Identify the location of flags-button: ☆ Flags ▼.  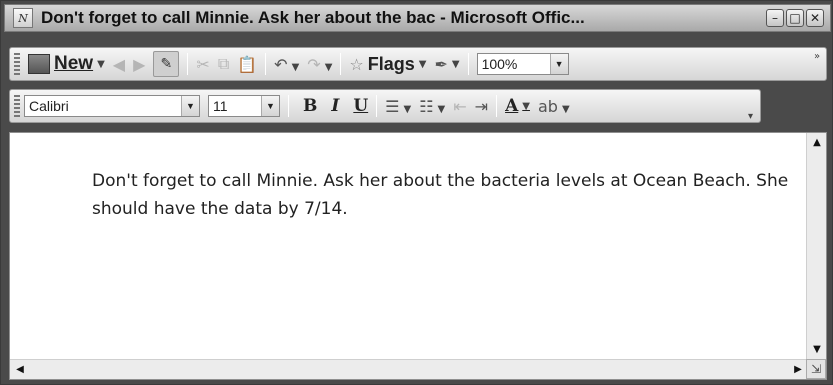
(387, 64).